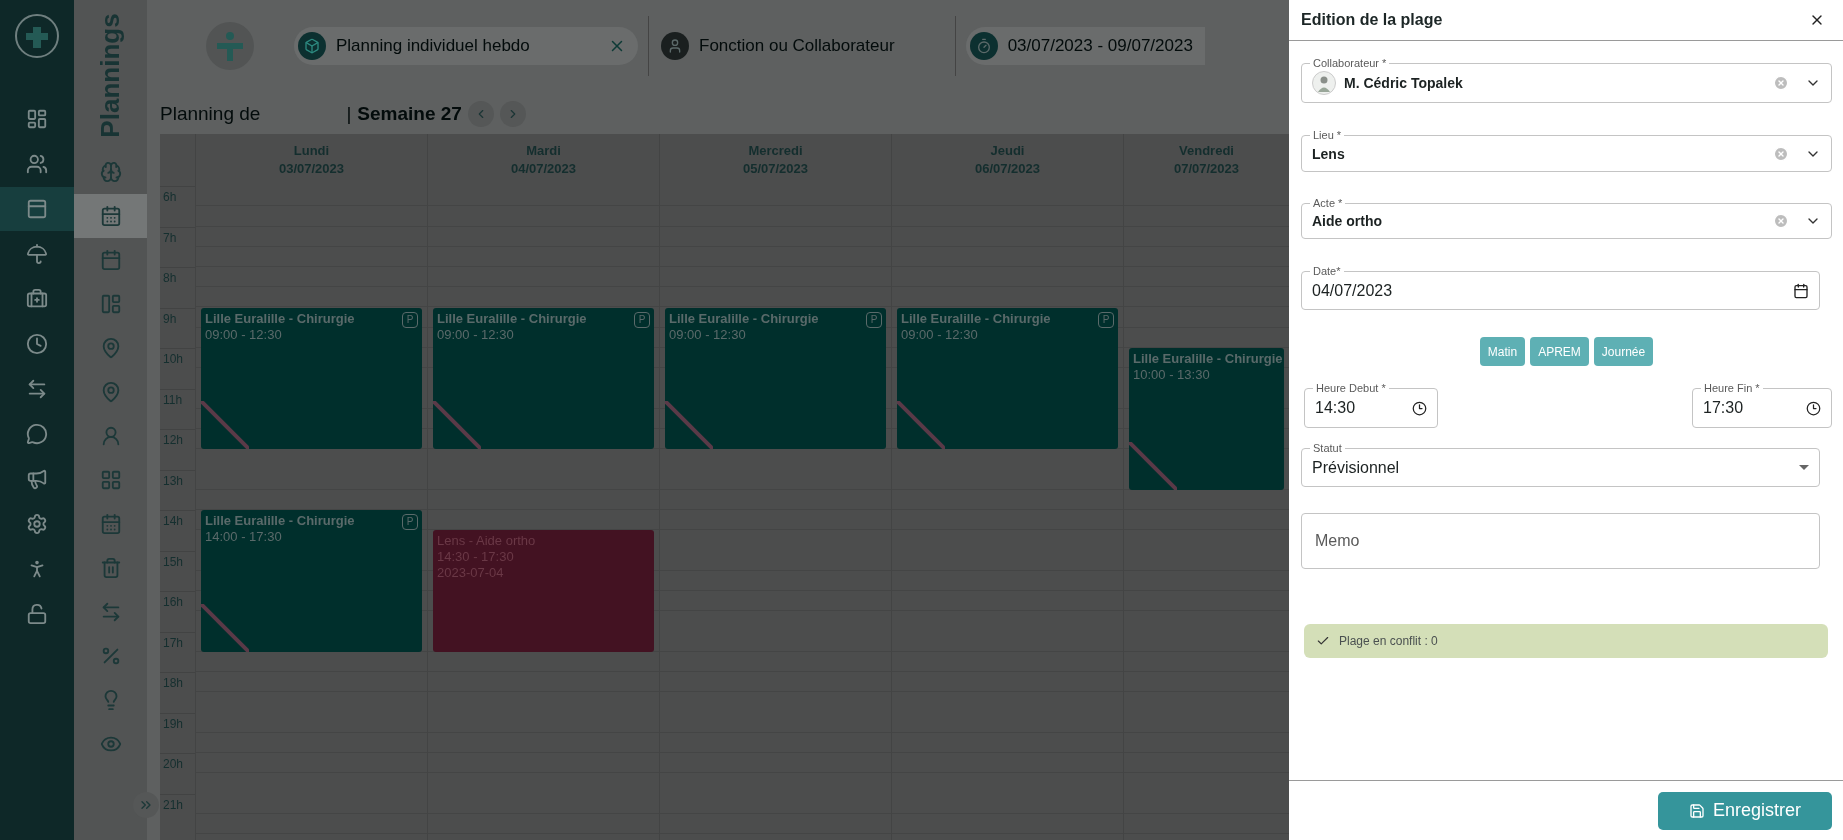 The image size is (1843, 840). What do you see at coordinates (802, 46) in the screenshot?
I see `filter-chip: Fonction ou Collaborateur` at bounding box center [802, 46].